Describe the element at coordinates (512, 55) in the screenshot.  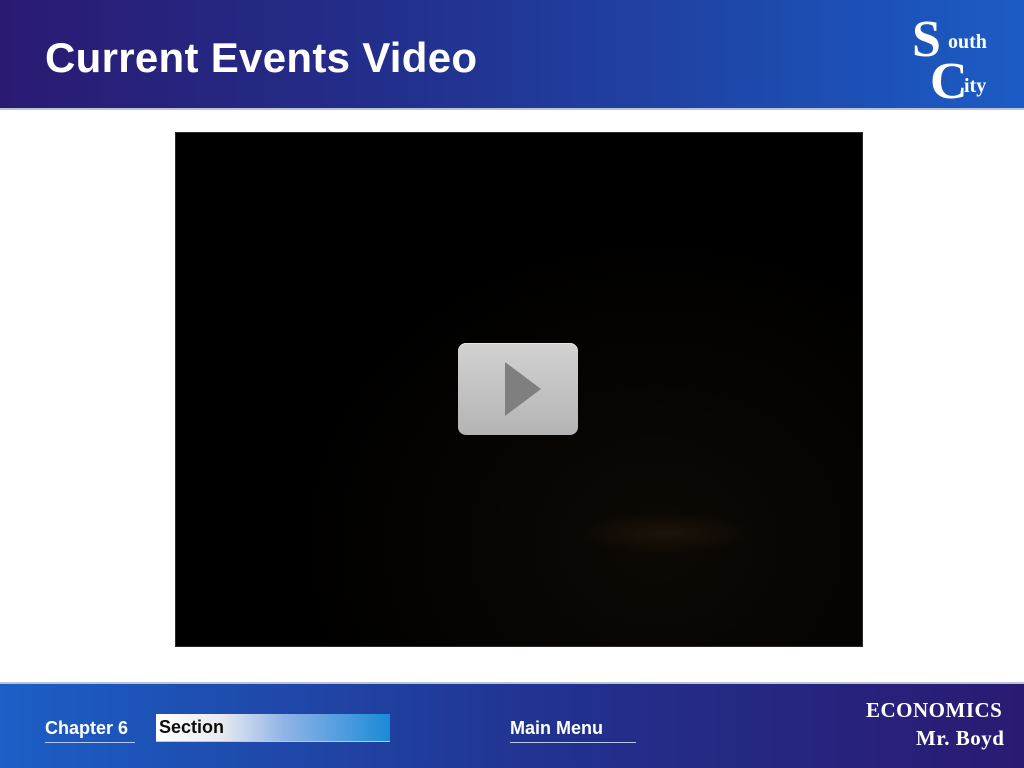
I see `slide-header: Current Events Video S outh C ity` at that location.